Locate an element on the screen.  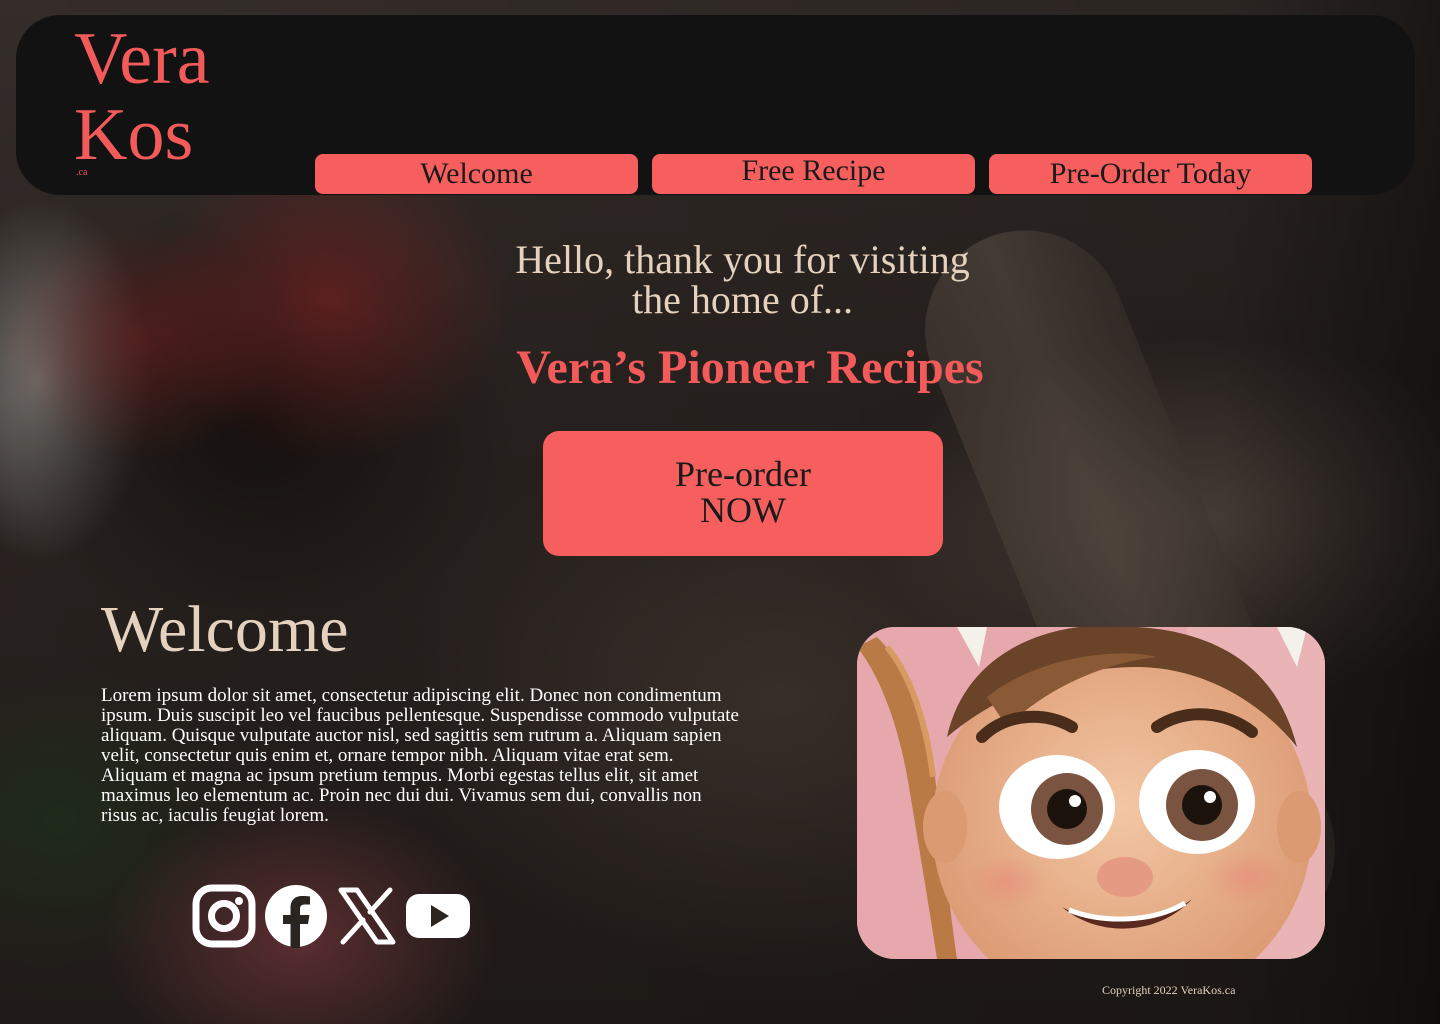
preorder-label-line-2: NOW is located at coordinates (743, 510).